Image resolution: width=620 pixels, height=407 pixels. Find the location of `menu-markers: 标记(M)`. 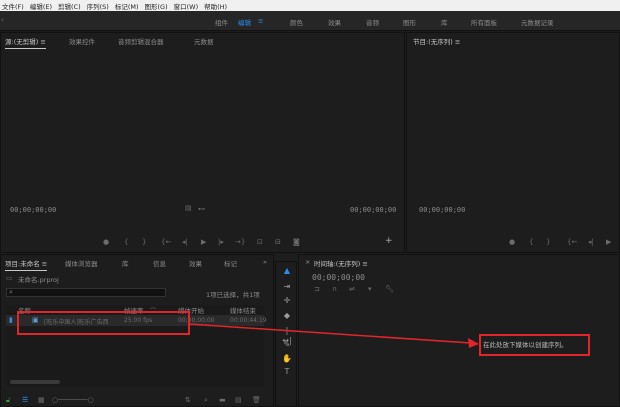

menu-markers: 标记(M) is located at coordinates (127, 6).